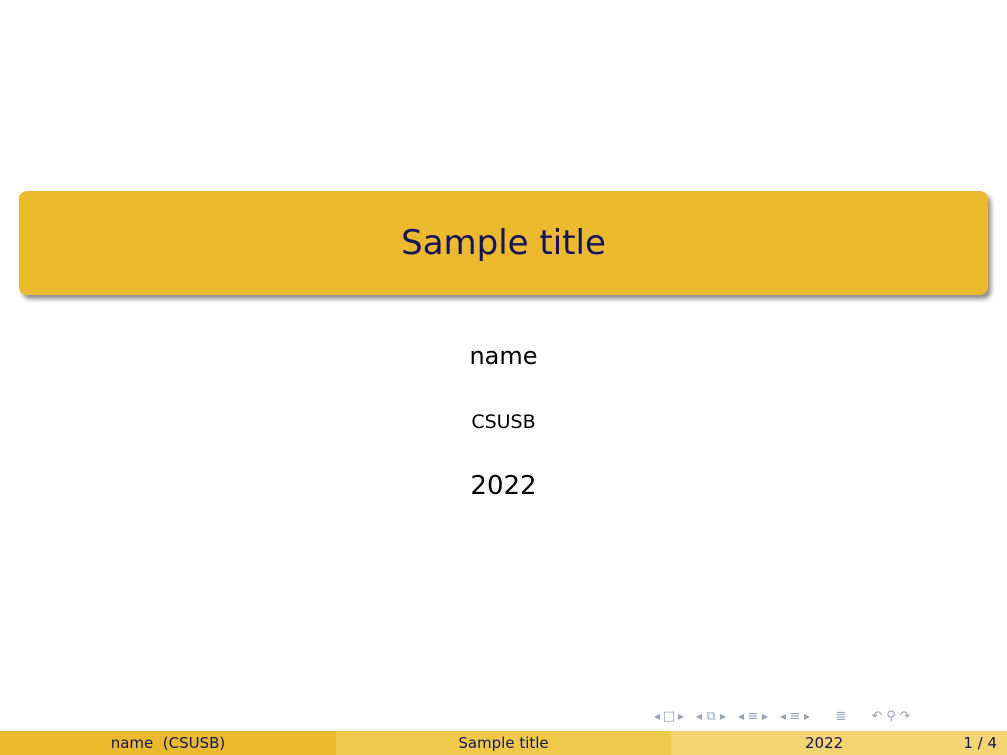  What do you see at coordinates (877, 716) in the screenshot?
I see `undo-icon: ↶` at bounding box center [877, 716].